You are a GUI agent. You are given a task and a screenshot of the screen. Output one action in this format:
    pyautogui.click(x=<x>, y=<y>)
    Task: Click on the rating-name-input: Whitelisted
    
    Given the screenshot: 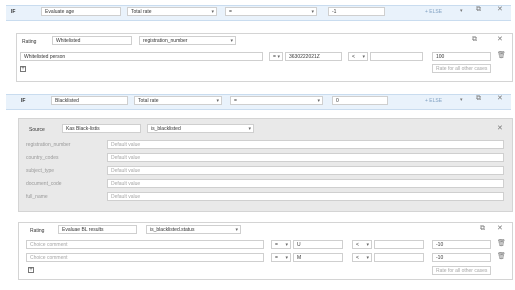 What is the action you would take?
    pyautogui.click(x=92, y=40)
    